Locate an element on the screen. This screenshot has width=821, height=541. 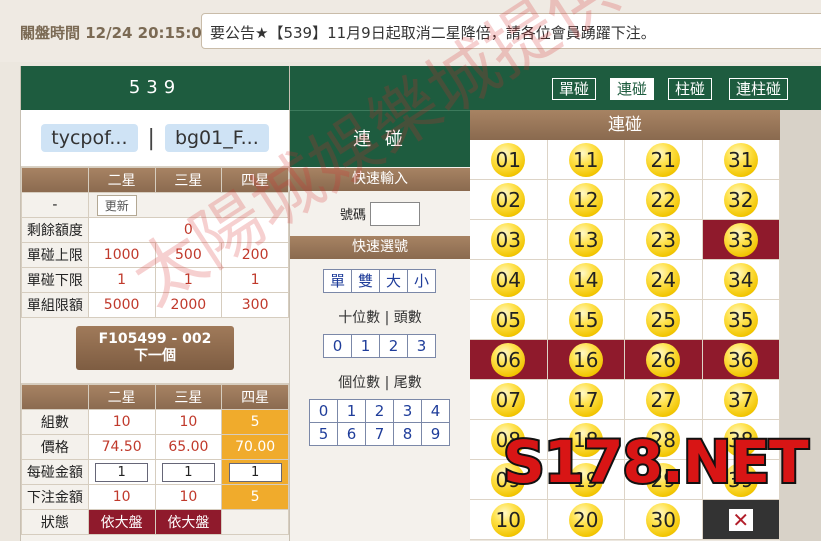
tab-single: 單碰 is located at coordinates (574, 89).